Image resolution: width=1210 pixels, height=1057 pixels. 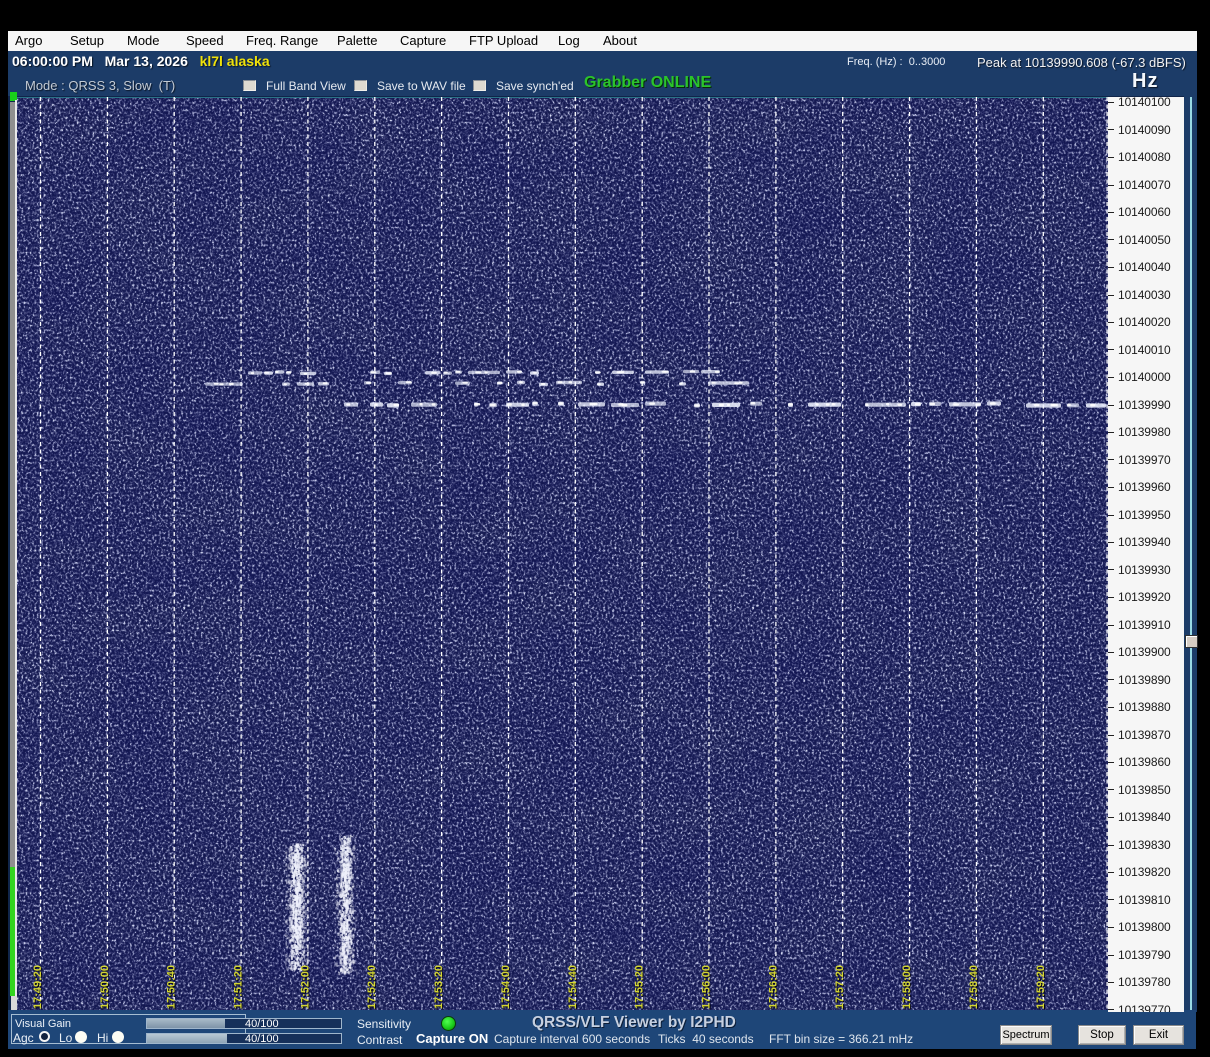 I want to click on svg-text: 17:57:20, so click(x=840, y=987).